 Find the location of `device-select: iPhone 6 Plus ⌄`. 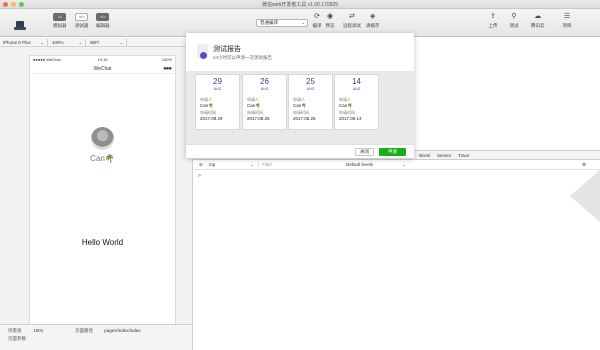

device-select: iPhone 6 Plus ⌄ is located at coordinates (24, 42).